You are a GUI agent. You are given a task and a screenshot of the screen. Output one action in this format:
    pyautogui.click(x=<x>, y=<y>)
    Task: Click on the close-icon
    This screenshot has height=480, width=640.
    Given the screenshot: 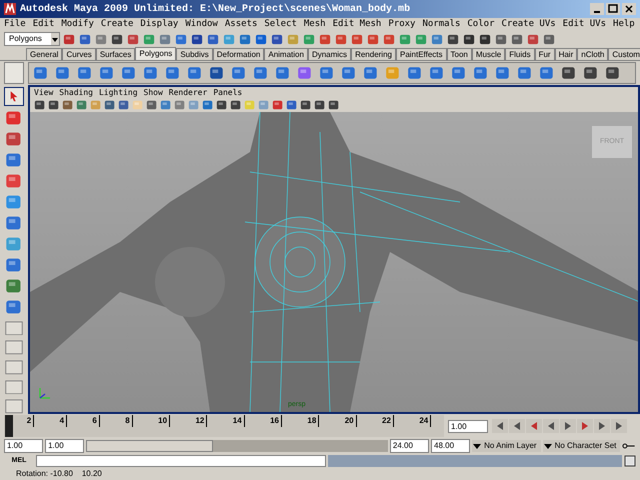 What is the action you would take?
    pyautogui.click(x=629, y=9)
    